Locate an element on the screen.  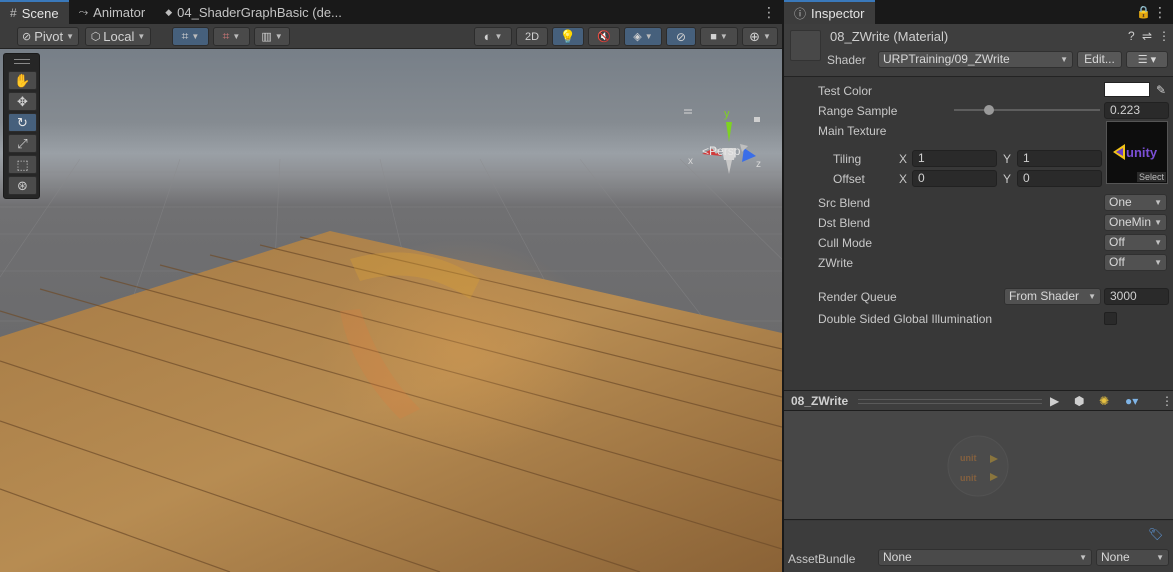
axis-y-label: y is located at coordinates (727, 114).